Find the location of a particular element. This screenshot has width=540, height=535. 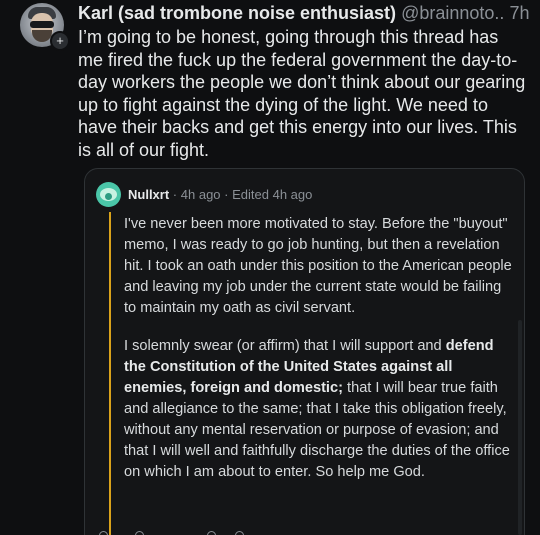

scrollbar is located at coordinates (520, 427).